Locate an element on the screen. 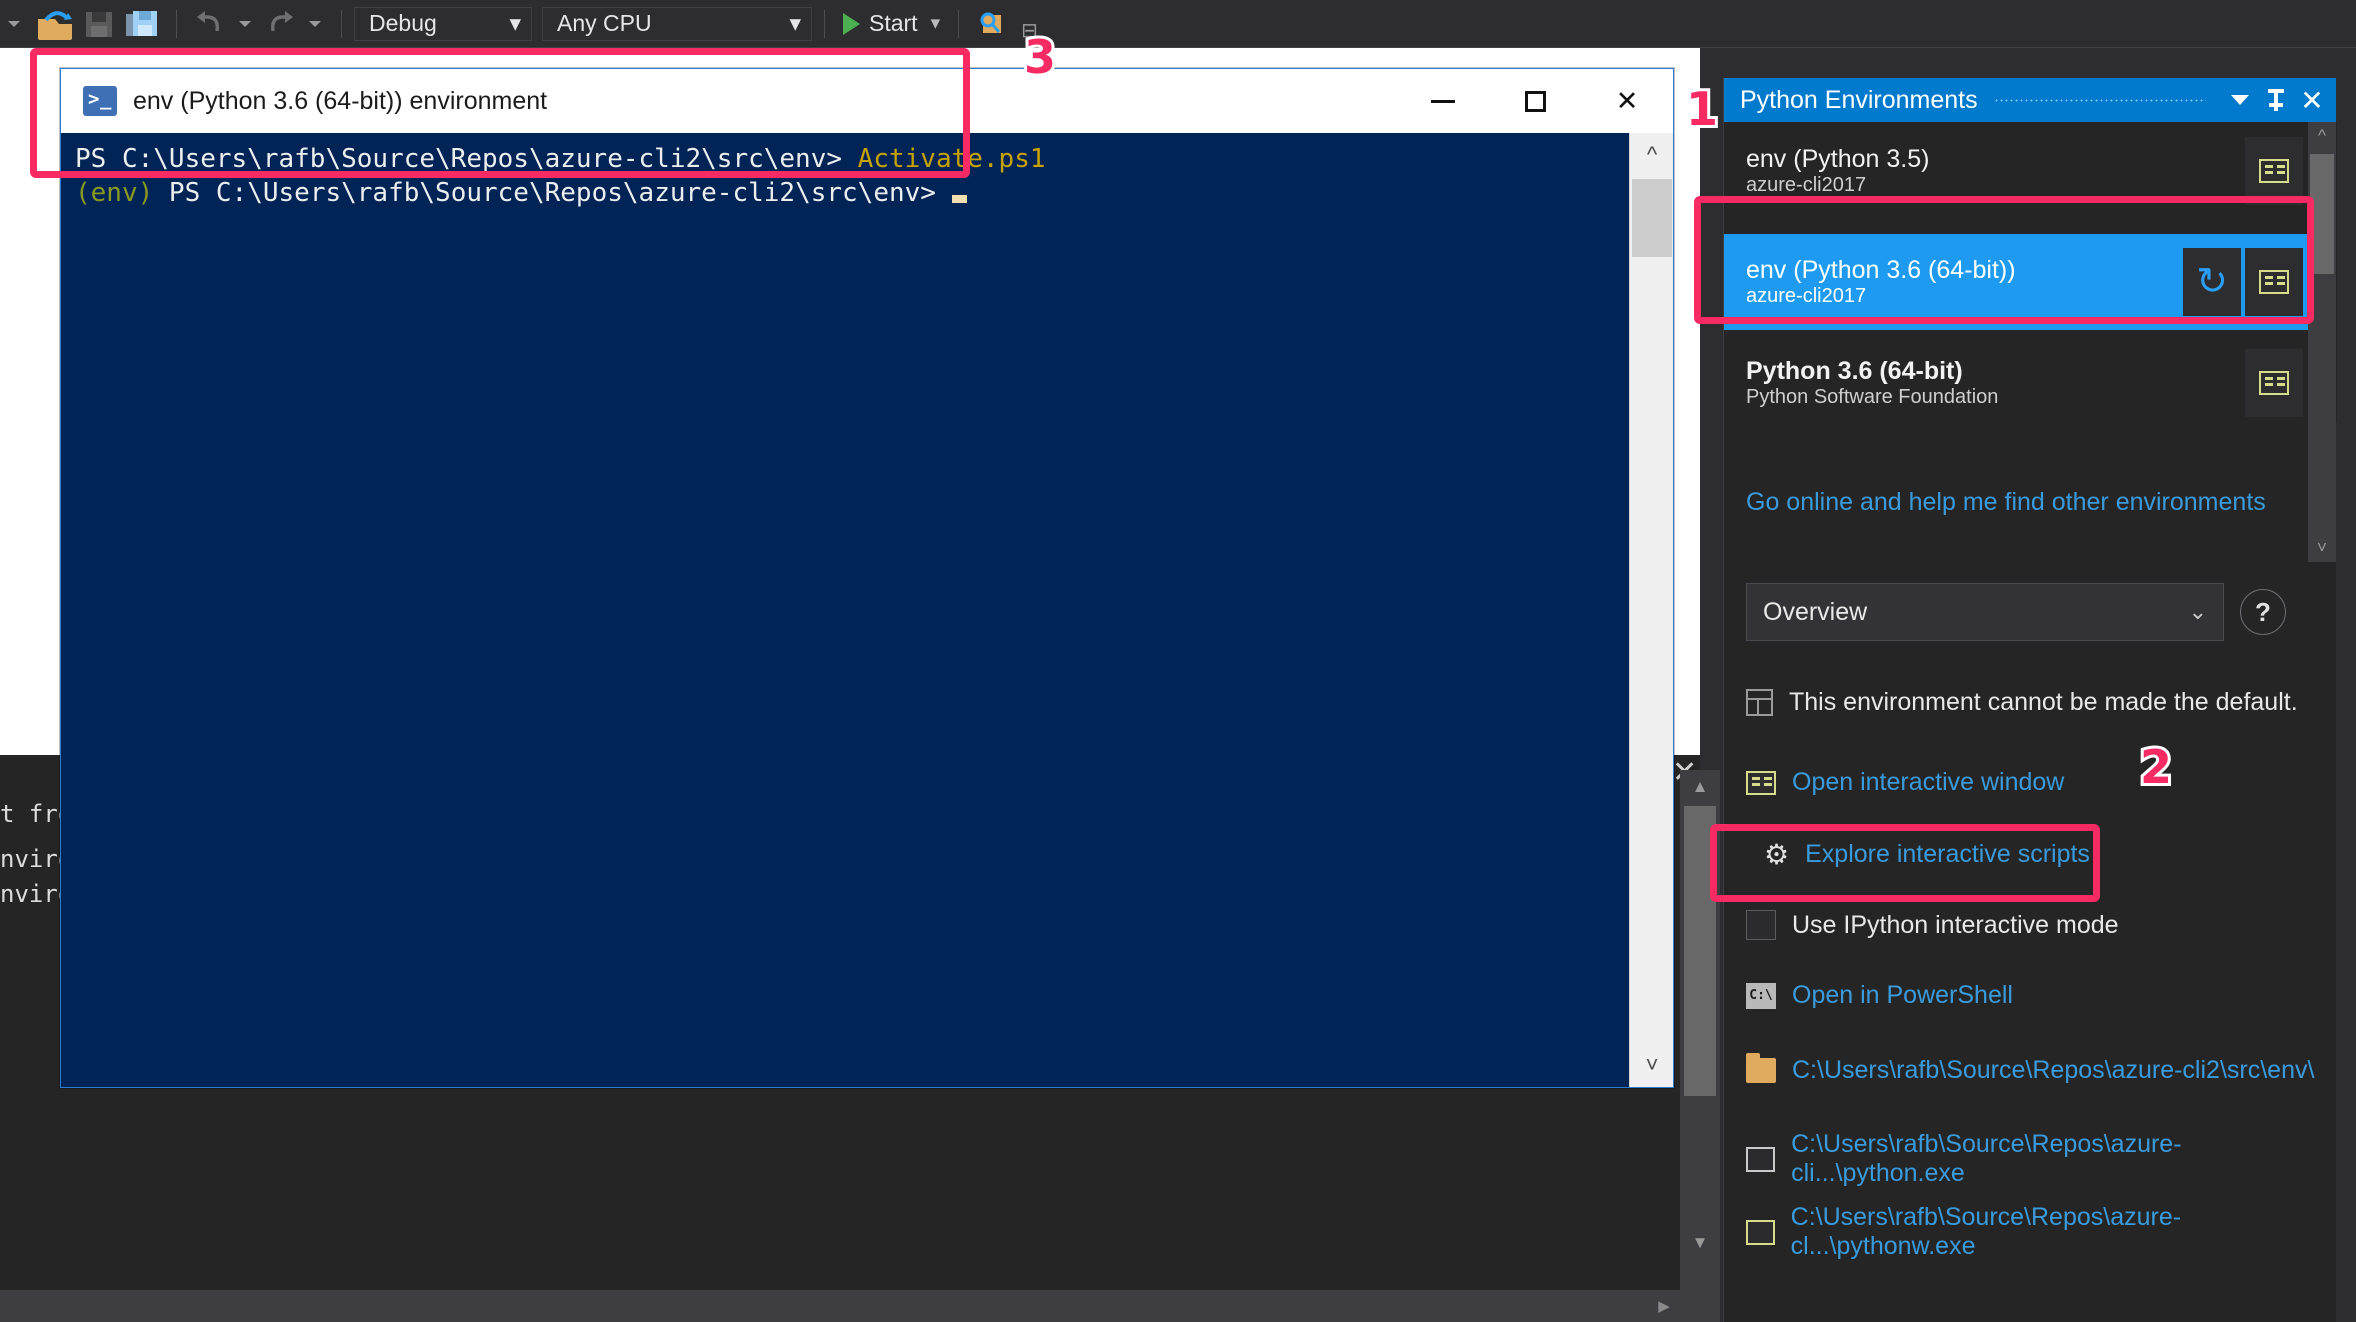  open-interactive-window-label: Open interactive window is located at coordinates (1928, 782).